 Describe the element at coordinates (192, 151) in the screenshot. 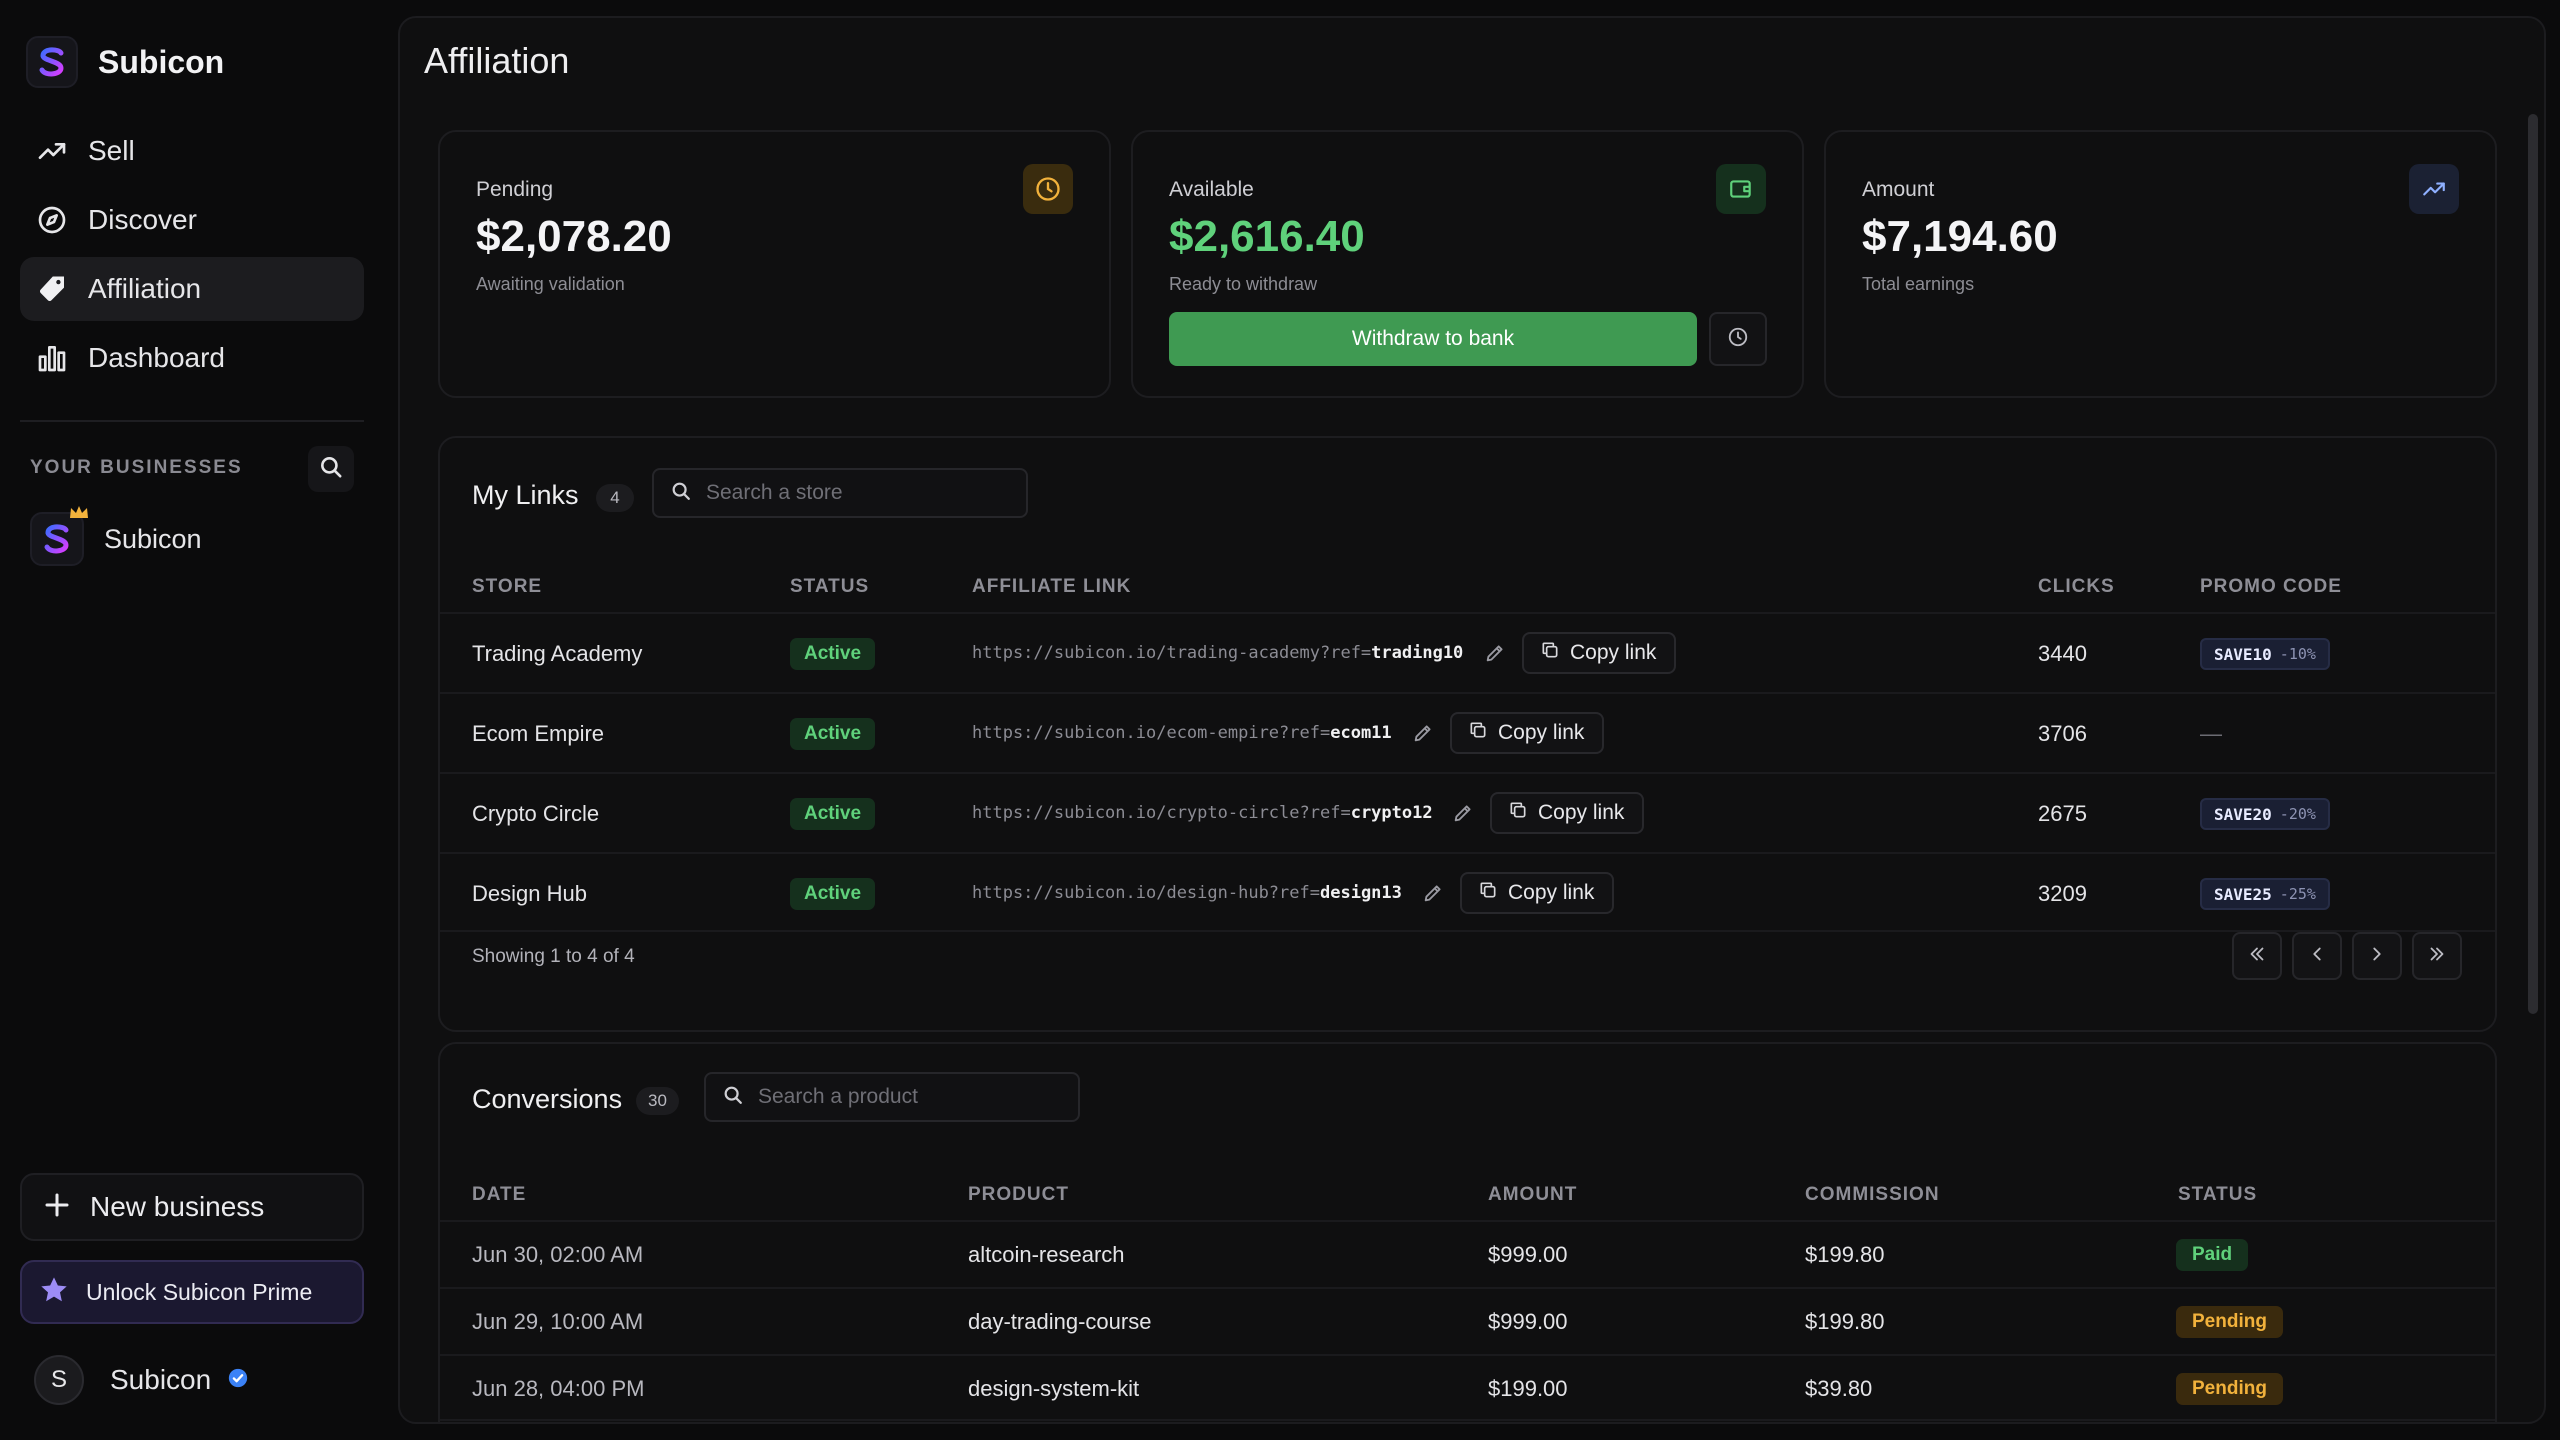

I see `nav-item-sell: Sell` at that location.